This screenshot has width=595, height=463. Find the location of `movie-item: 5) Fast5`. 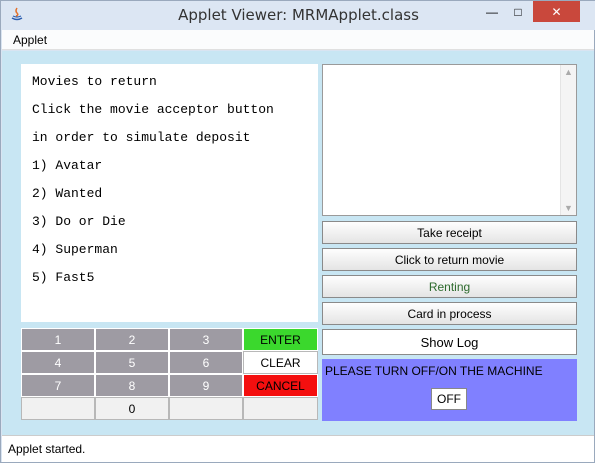

movie-item: 5) Fast5 is located at coordinates (63, 277).